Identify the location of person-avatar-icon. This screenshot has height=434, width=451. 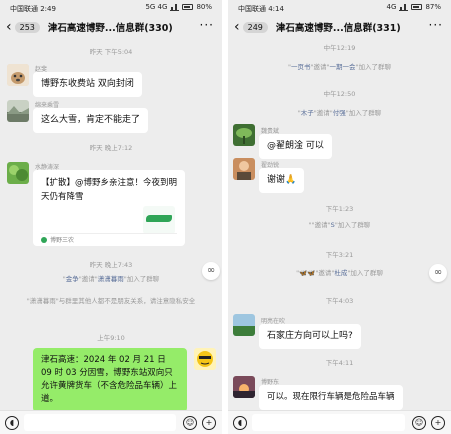
(244, 169).